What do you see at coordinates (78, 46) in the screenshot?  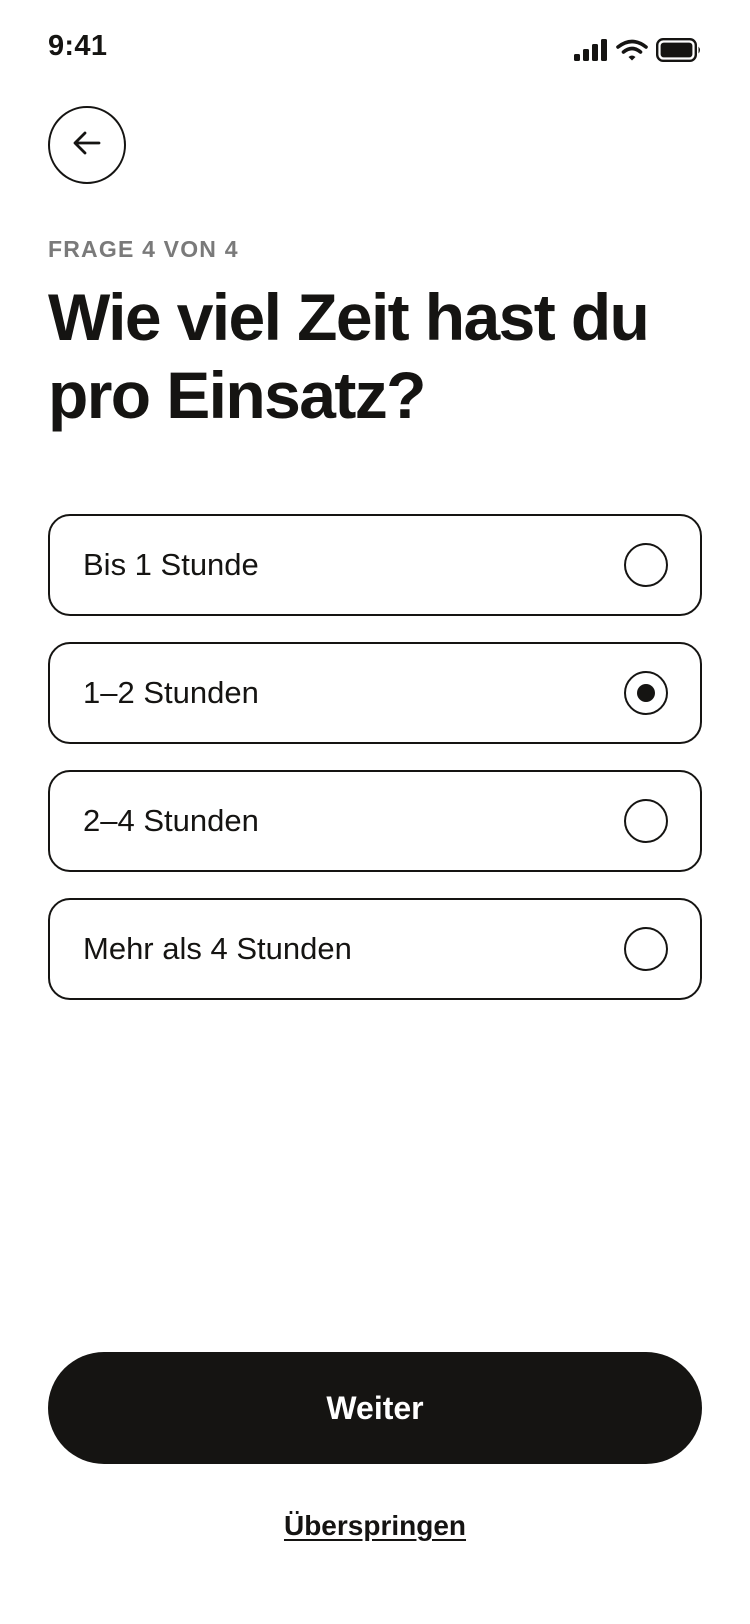 I see `status-time: 9:41` at bounding box center [78, 46].